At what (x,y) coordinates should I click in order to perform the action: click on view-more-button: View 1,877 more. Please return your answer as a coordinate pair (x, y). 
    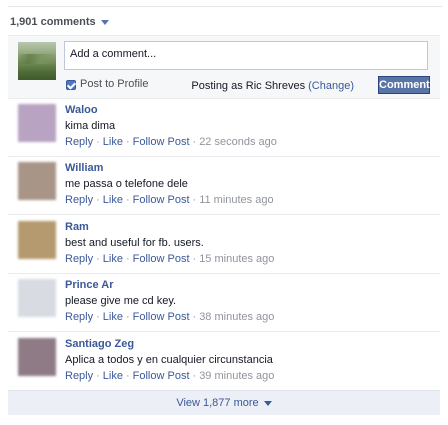
    Looking at the image, I should click on (224, 402).